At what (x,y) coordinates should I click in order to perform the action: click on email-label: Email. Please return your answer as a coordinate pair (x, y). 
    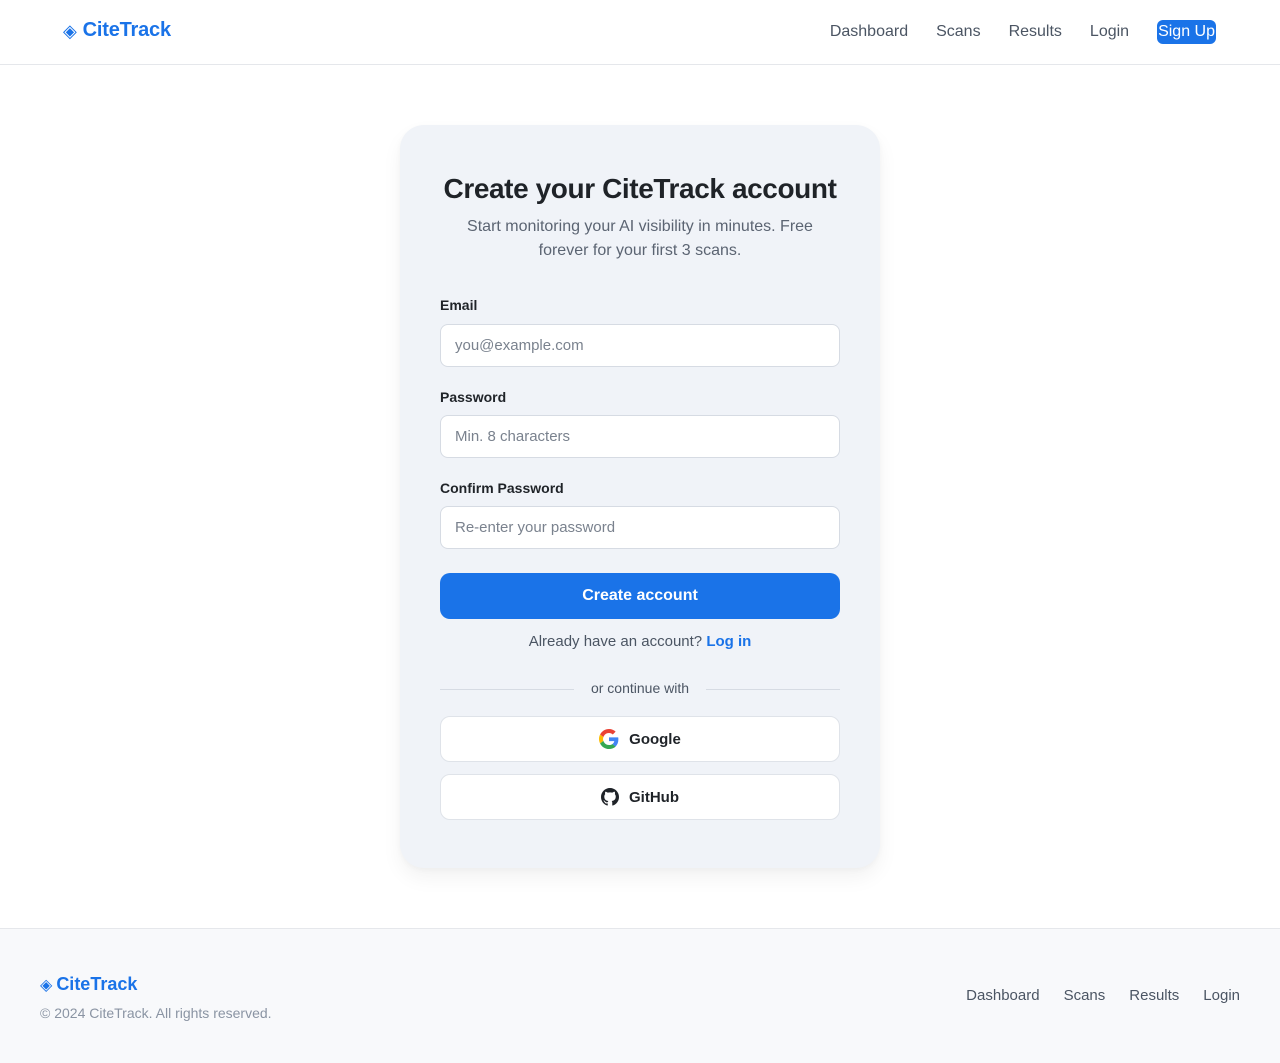
    Looking at the image, I should click on (459, 305).